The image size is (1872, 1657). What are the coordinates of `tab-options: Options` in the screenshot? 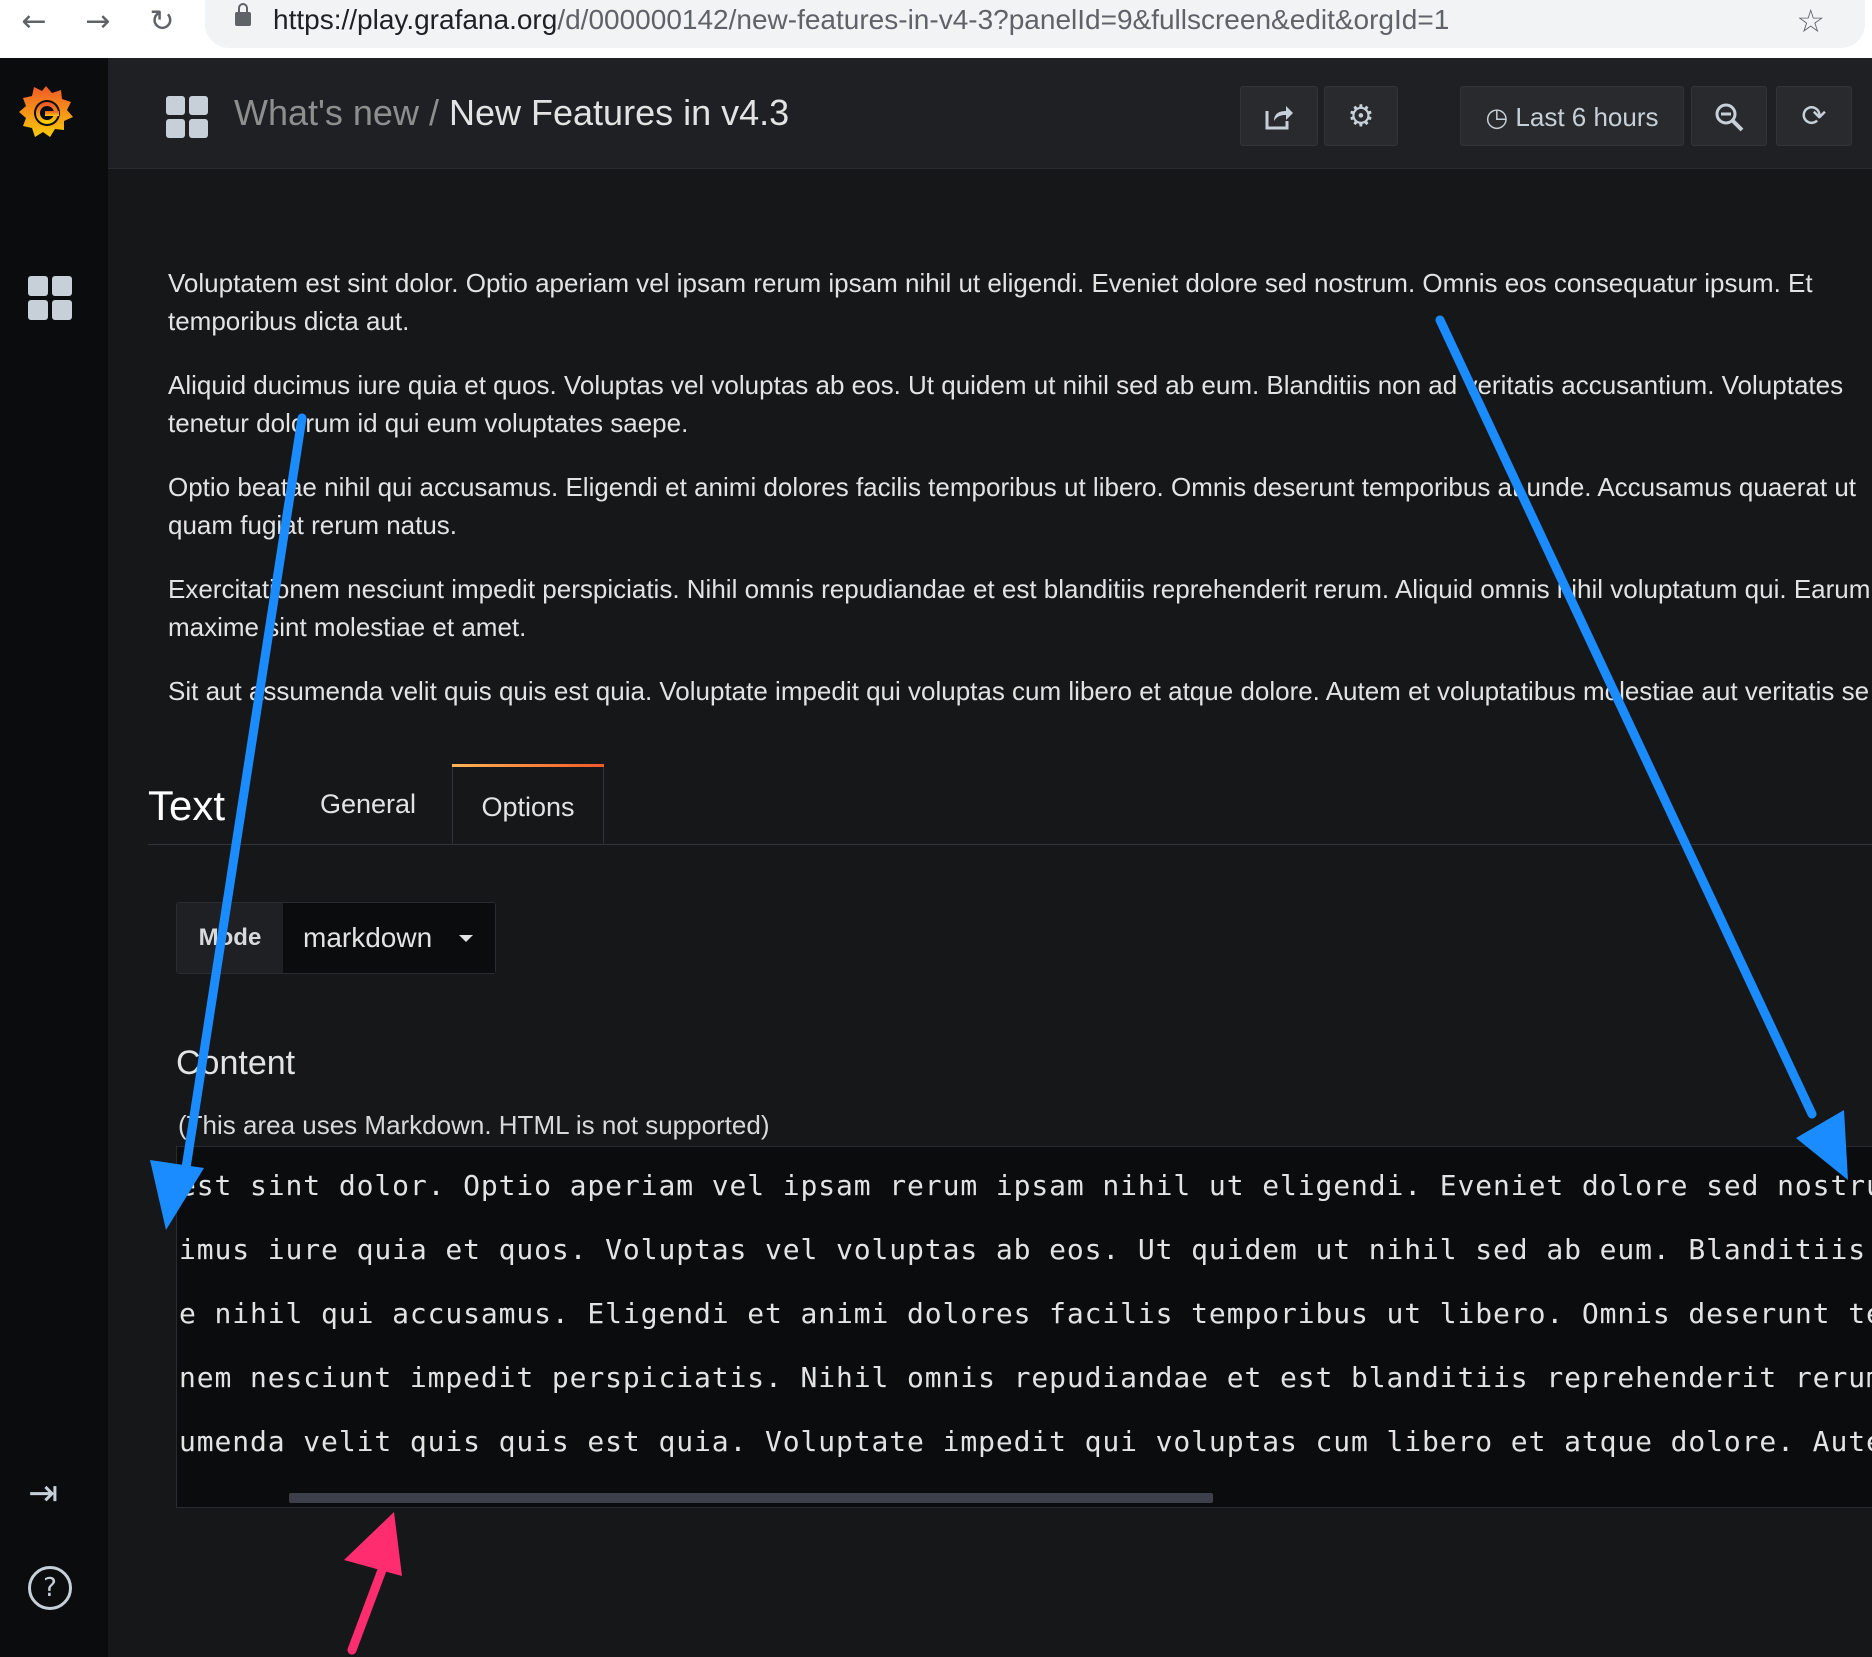 It's located at (528, 804).